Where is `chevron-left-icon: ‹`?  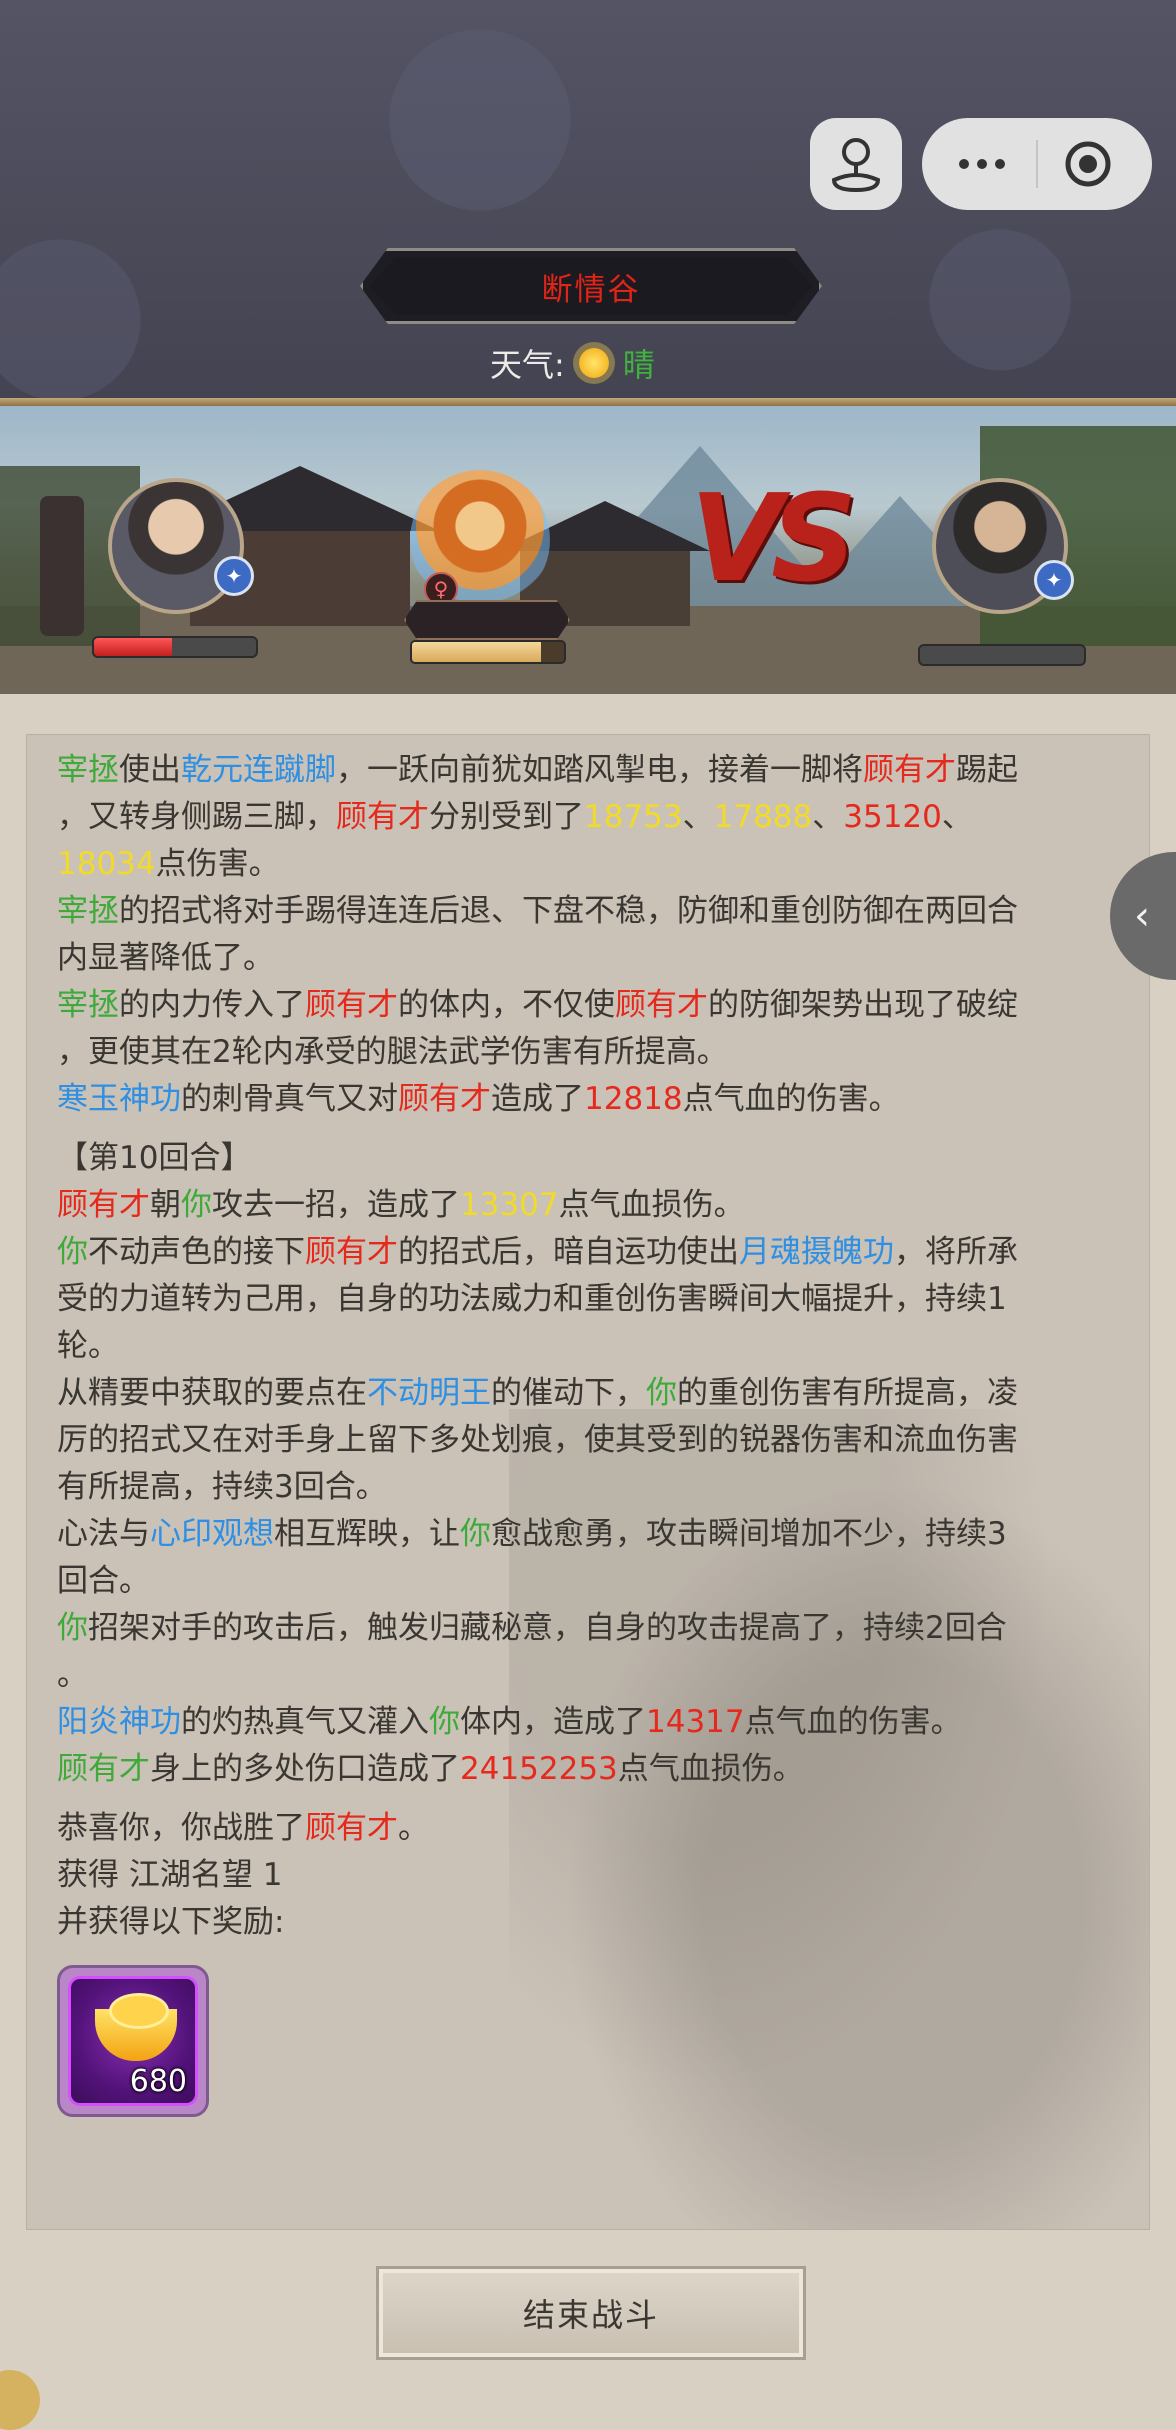
chevron-left-icon: ‹ is located at coordinates (1142, 916).